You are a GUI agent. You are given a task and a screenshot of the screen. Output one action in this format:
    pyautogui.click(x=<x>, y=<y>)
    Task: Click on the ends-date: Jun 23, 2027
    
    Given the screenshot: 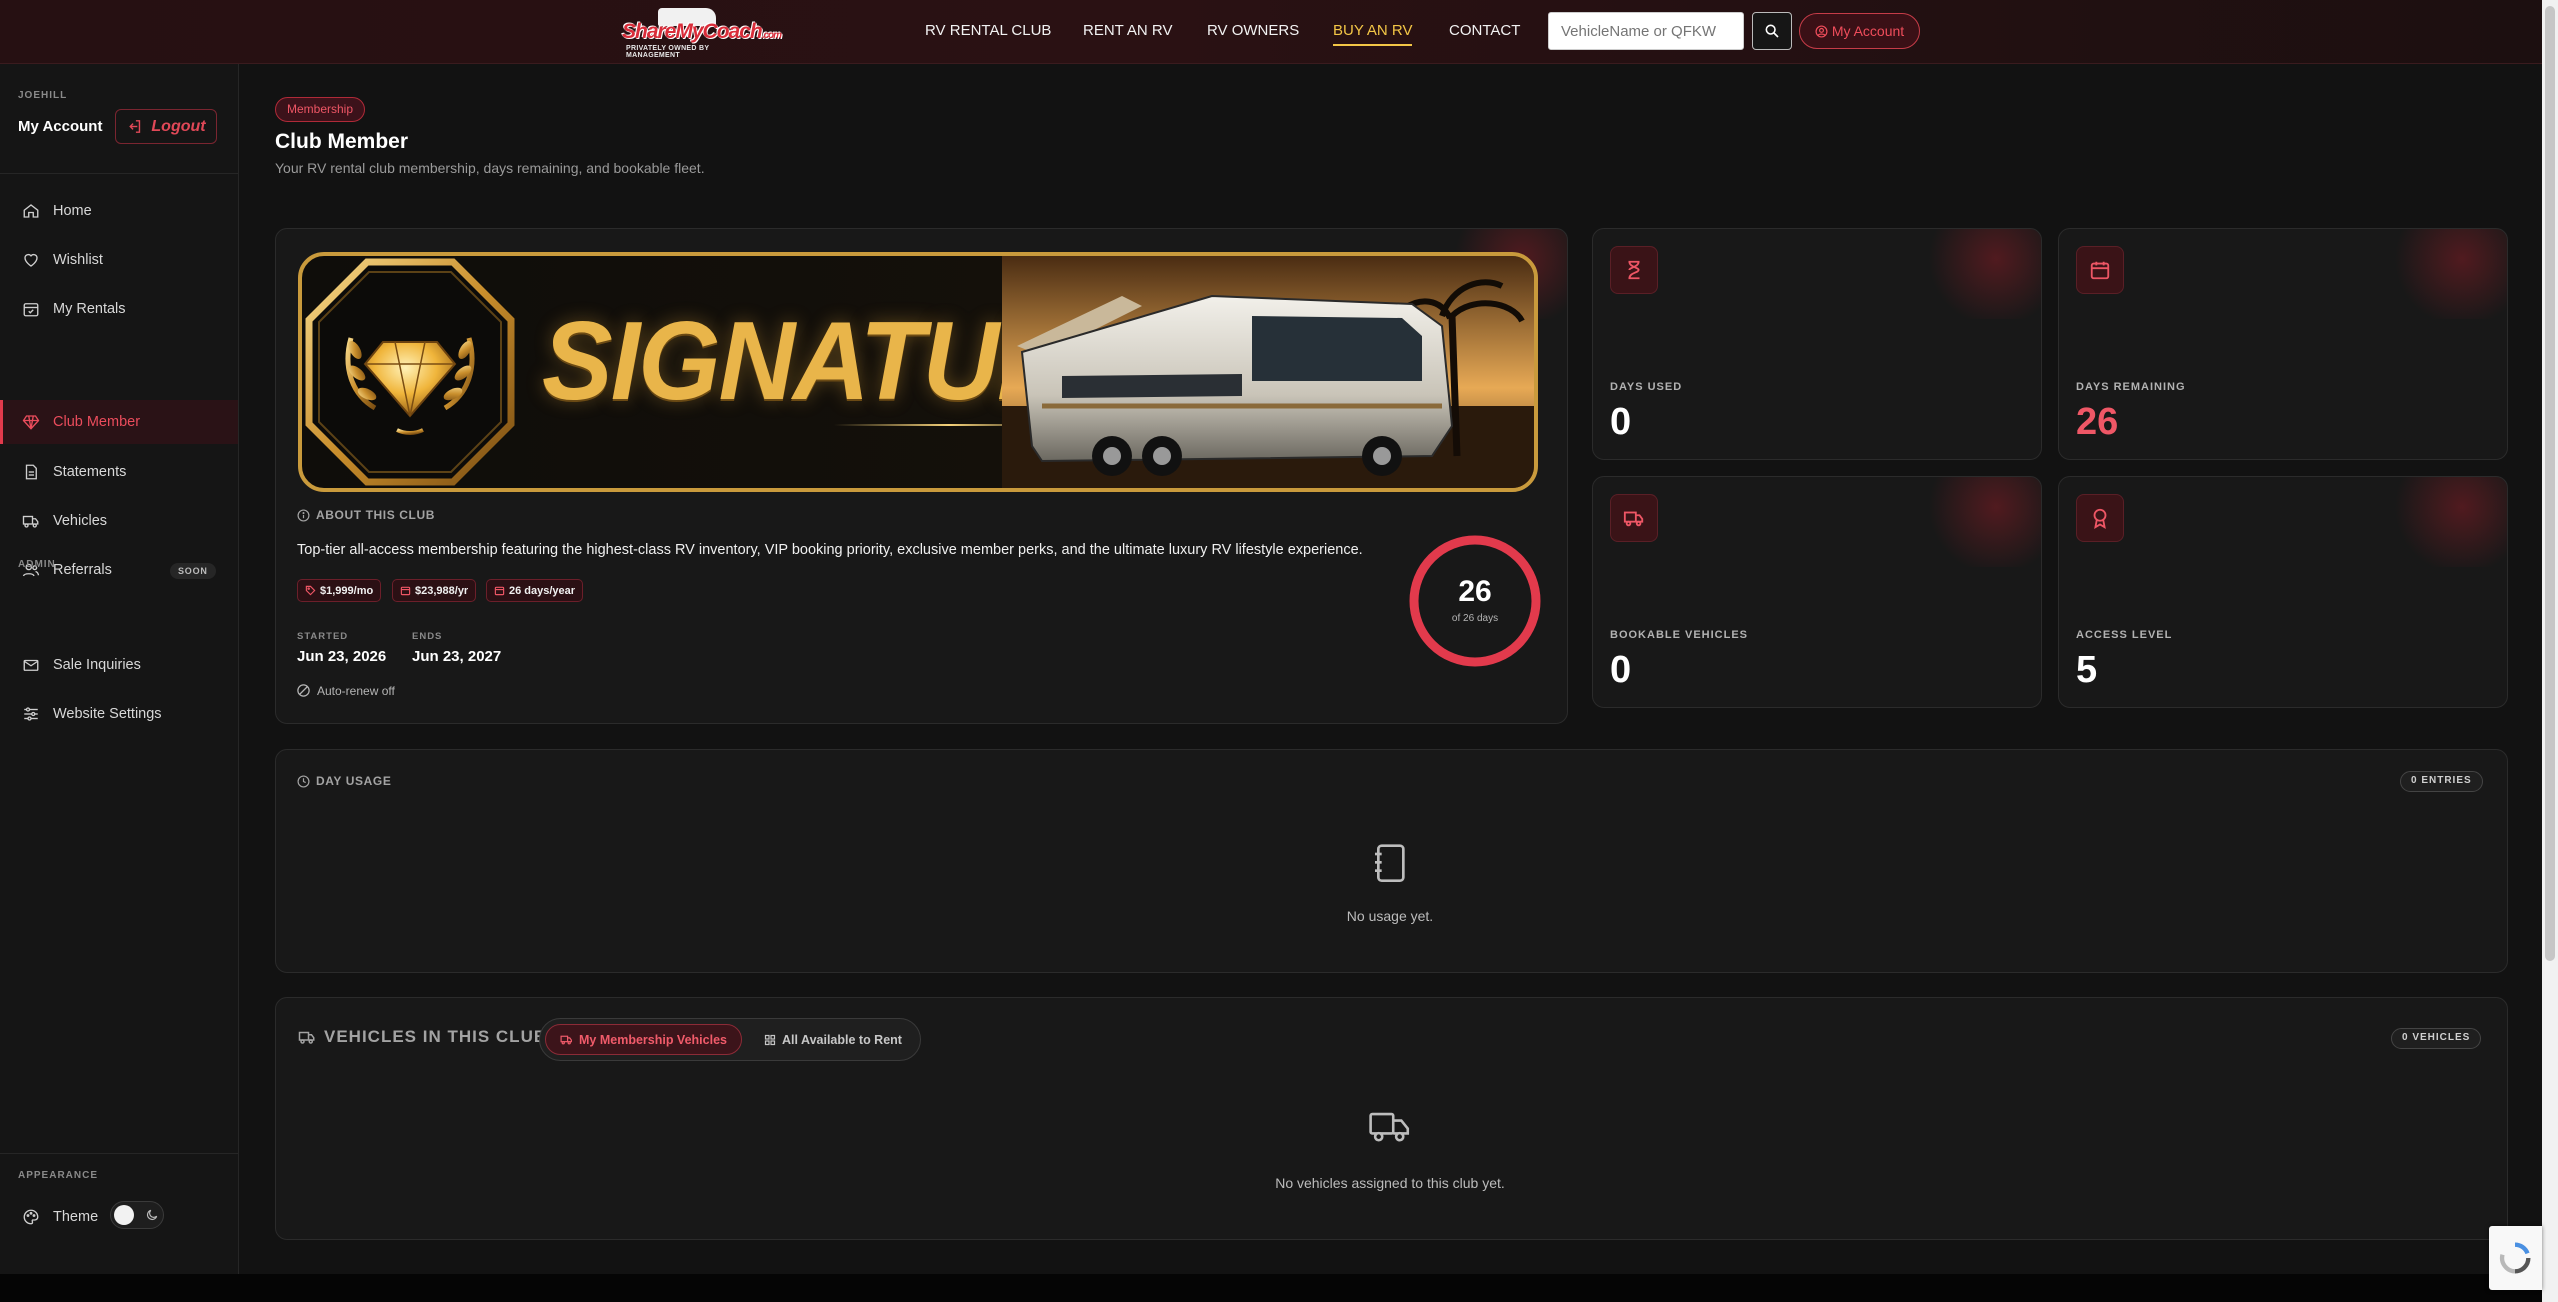 What is the action you would take?
    pyautogui.click(x=457, y=656)
    